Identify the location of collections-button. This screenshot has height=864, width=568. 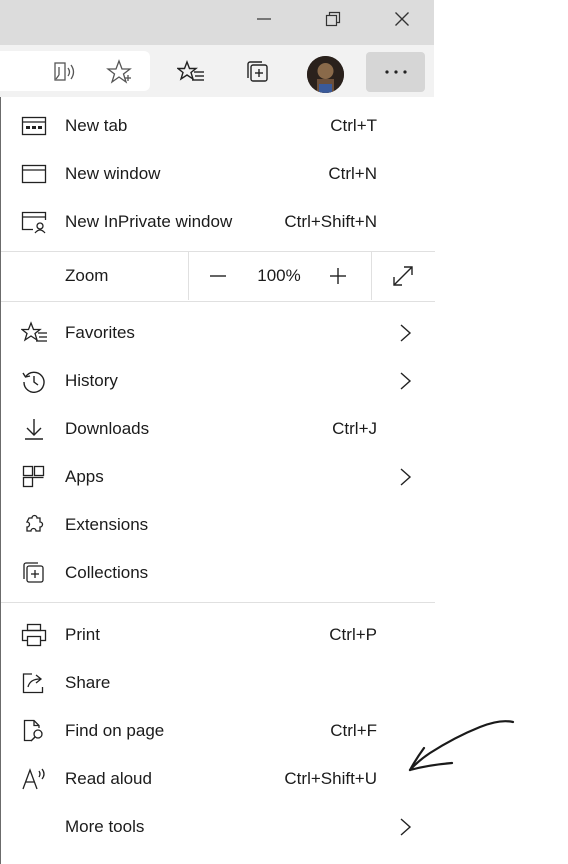
(258, 72).